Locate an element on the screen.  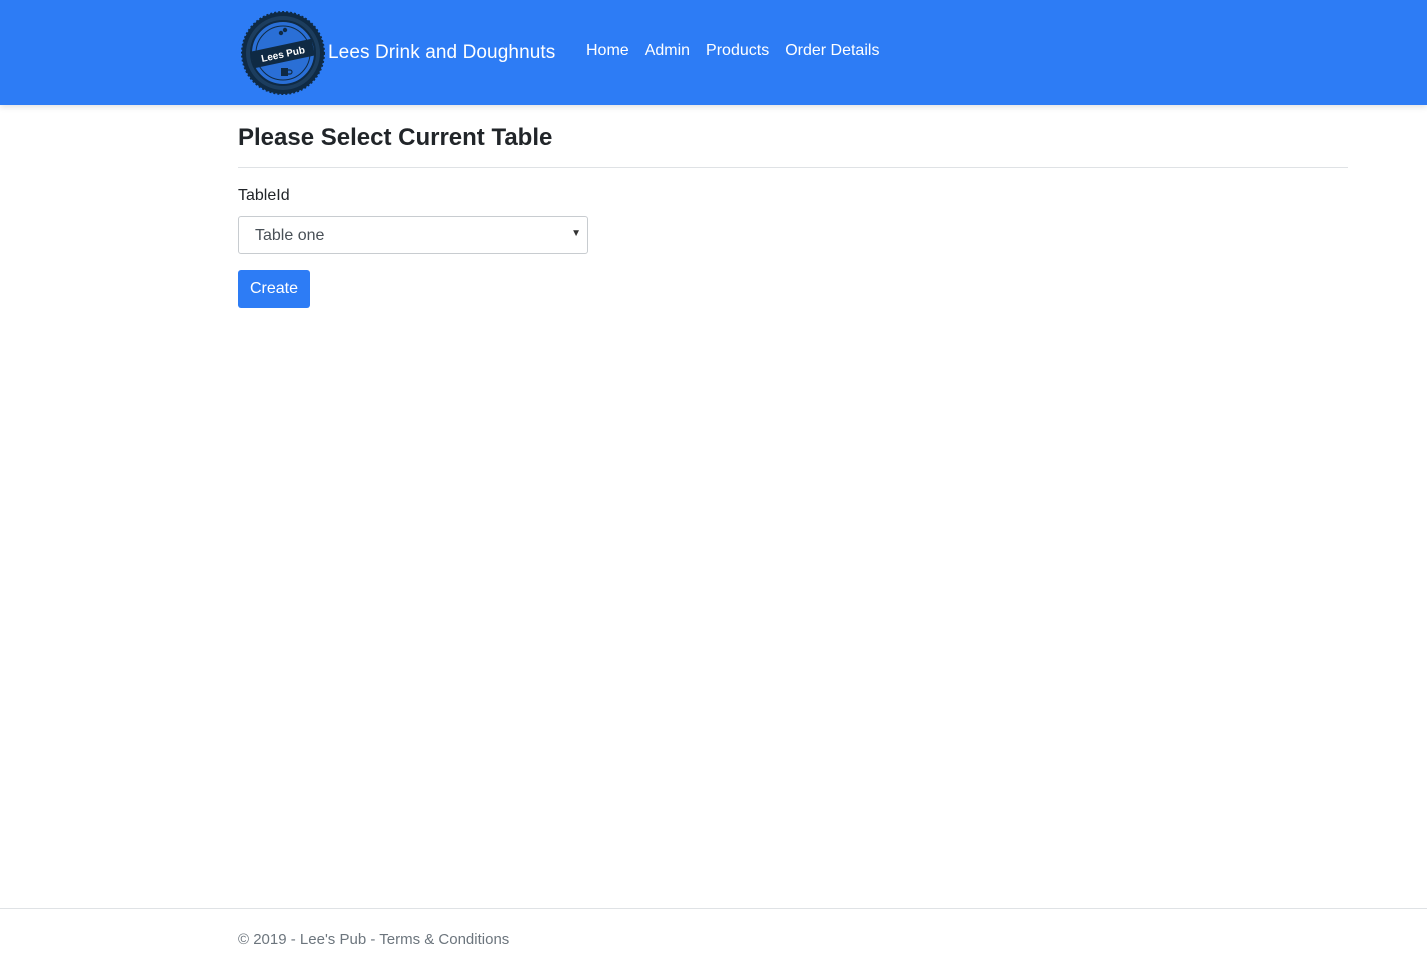
footer-copyright: © 2019 - Lee's Pub - is located at coordinates (309, 939).